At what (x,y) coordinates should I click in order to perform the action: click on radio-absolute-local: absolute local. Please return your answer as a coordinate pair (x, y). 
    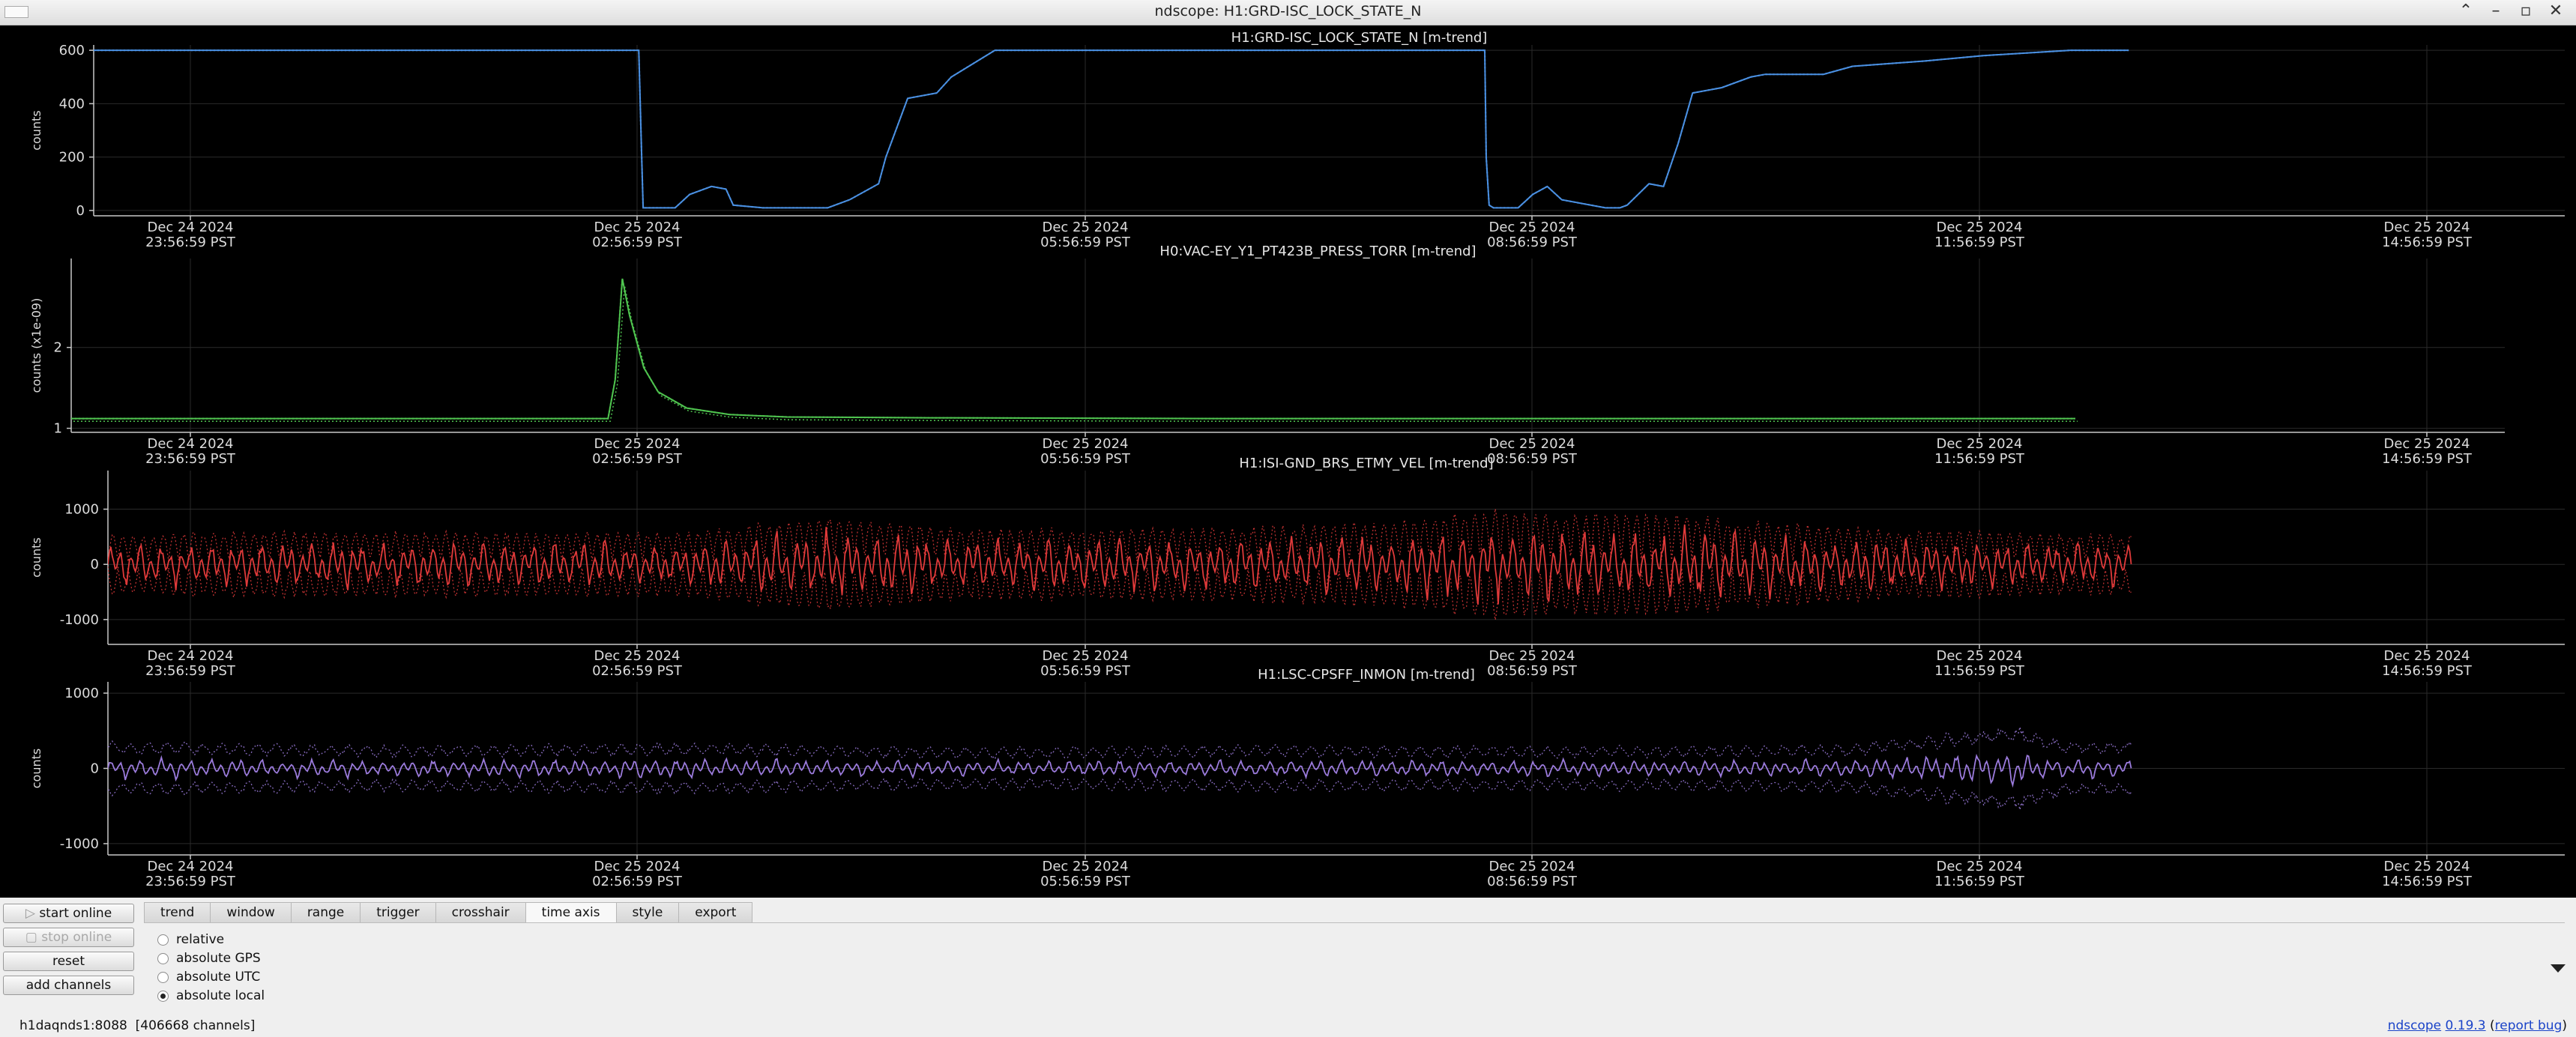
    Looking at the image, I should click on (211, 996).